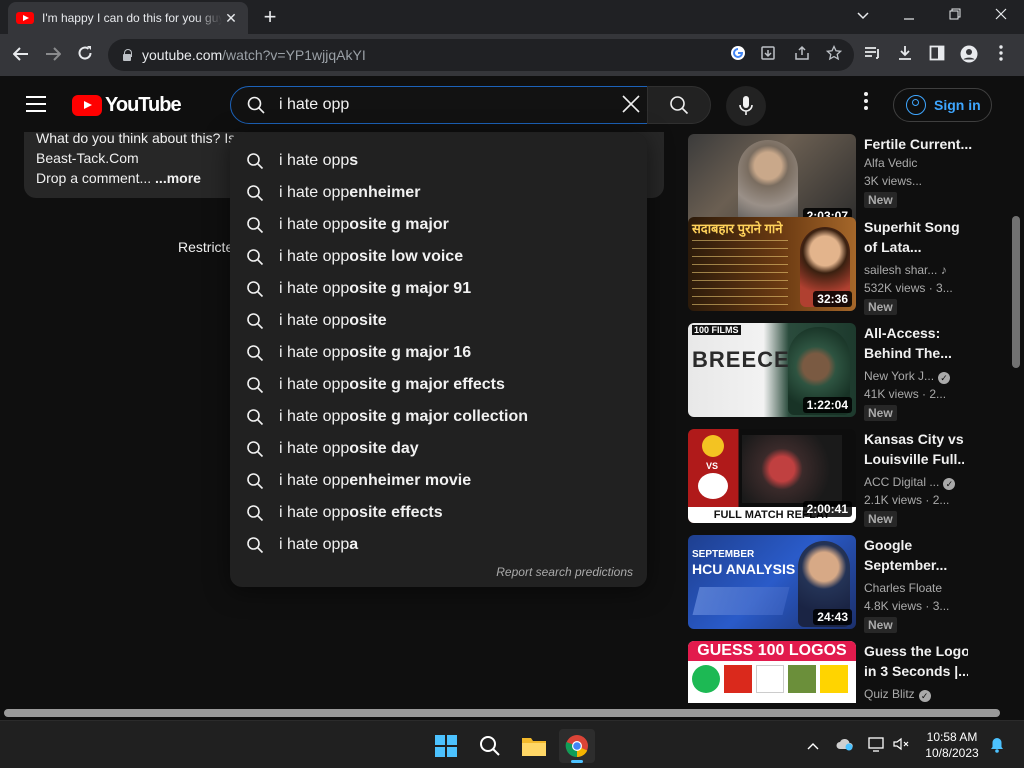  I want to click on search-suggestion: i hate opp osite day, so click(438, 449).